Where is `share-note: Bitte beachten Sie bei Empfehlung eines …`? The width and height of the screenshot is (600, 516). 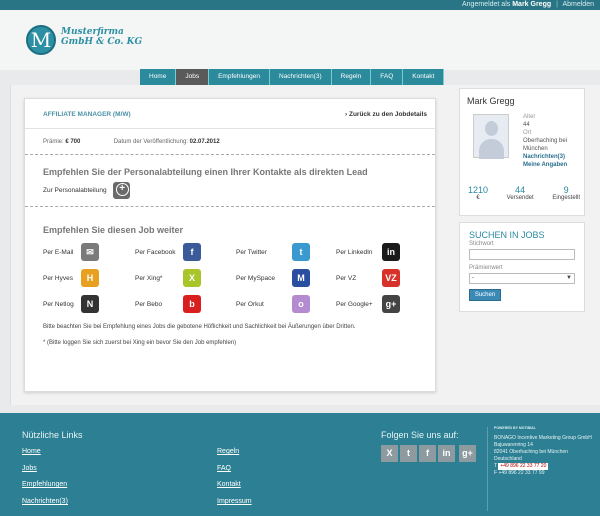 share-note: Bitte beachten Sie bei Empfehlung eines … is located at coordinates (199, 327).